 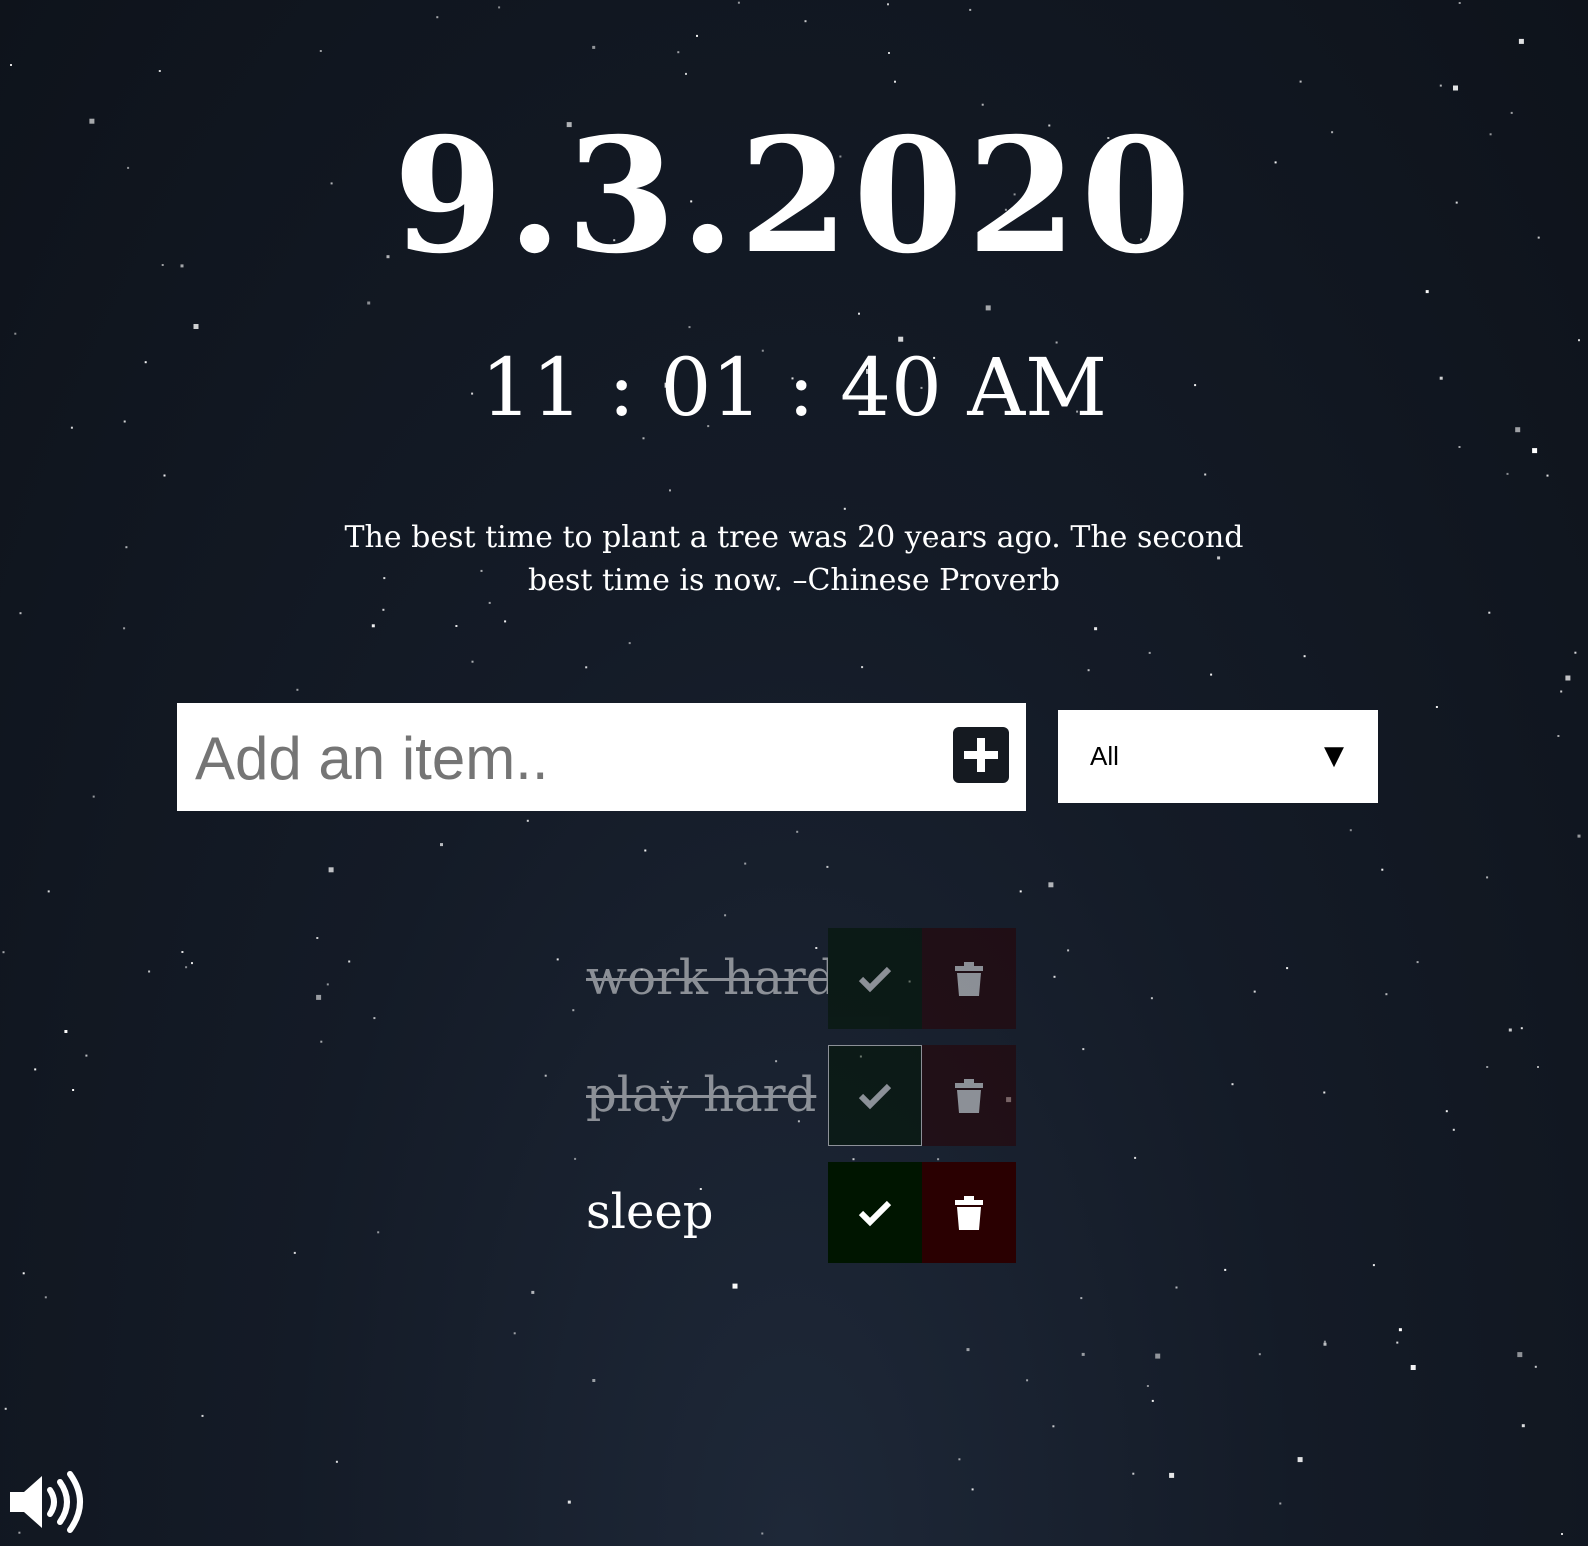 I want to click on sound-toggle-button, so click(x=48, y=1502).